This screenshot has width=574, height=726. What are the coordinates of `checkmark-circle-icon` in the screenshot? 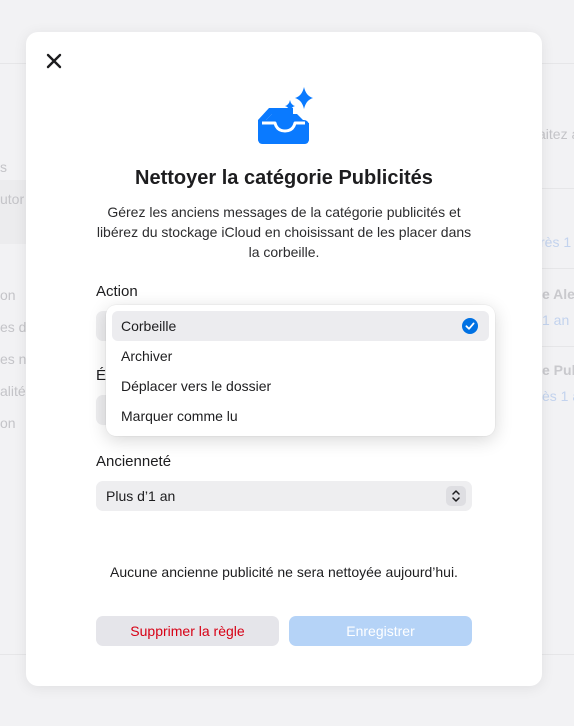 It's located at (470, 326).